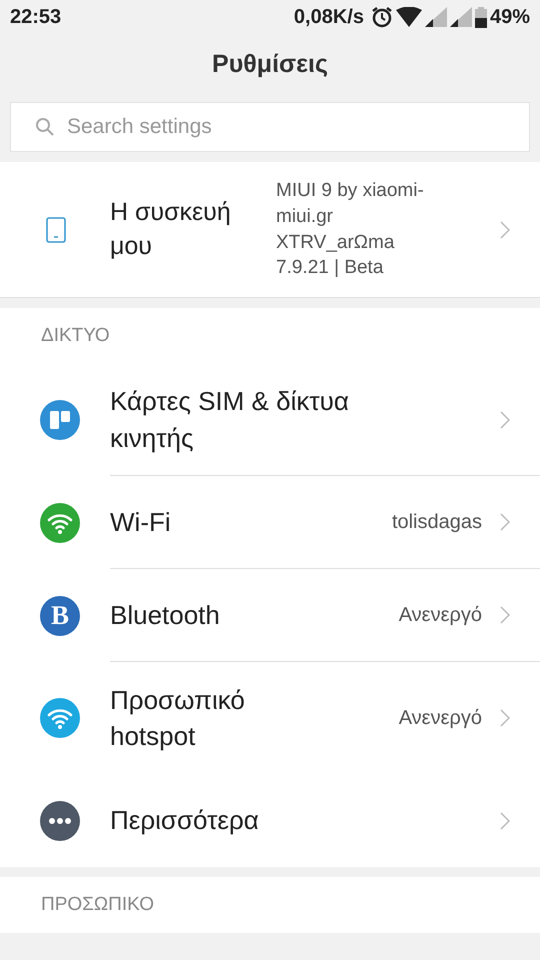 Image resolution: width=540 pixels, height=960 pixels. What do you see at coordinates (178, 718) in the screenshot?
I see `row-label: Προσωπικό hotspot` at bounding box center [178, 718].